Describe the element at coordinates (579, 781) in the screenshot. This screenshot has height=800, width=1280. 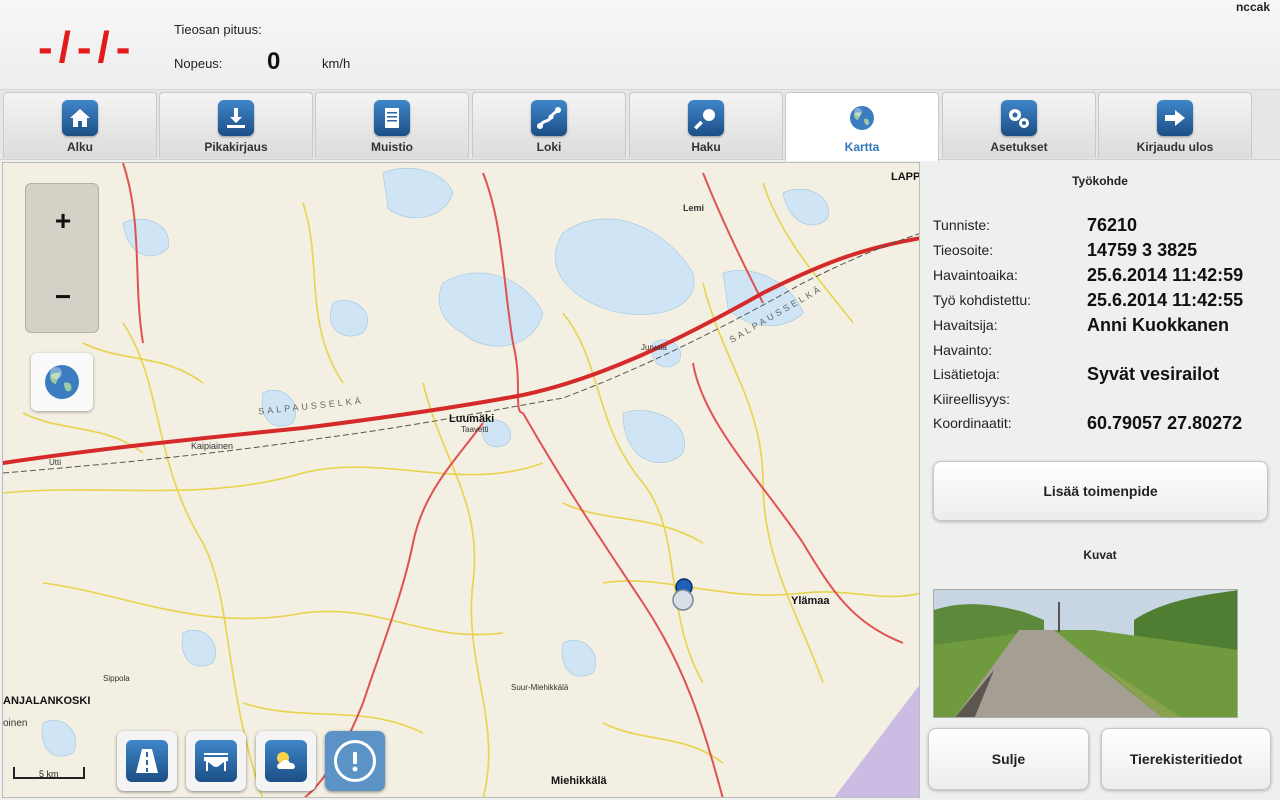
I see `place-label: Miehikkälä` at that location.